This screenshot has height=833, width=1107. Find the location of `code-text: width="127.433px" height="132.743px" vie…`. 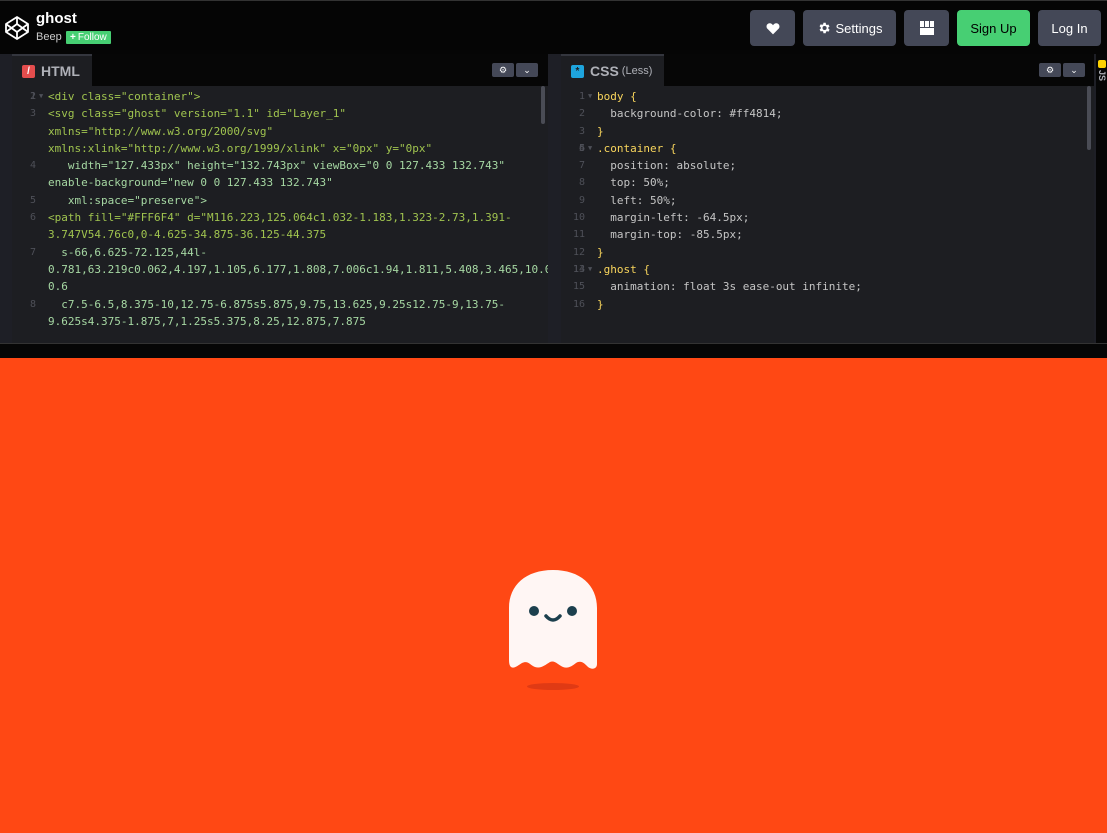

code-text: width="127.433px" height="132.743px" vie… is located at coordinates (280, 174).